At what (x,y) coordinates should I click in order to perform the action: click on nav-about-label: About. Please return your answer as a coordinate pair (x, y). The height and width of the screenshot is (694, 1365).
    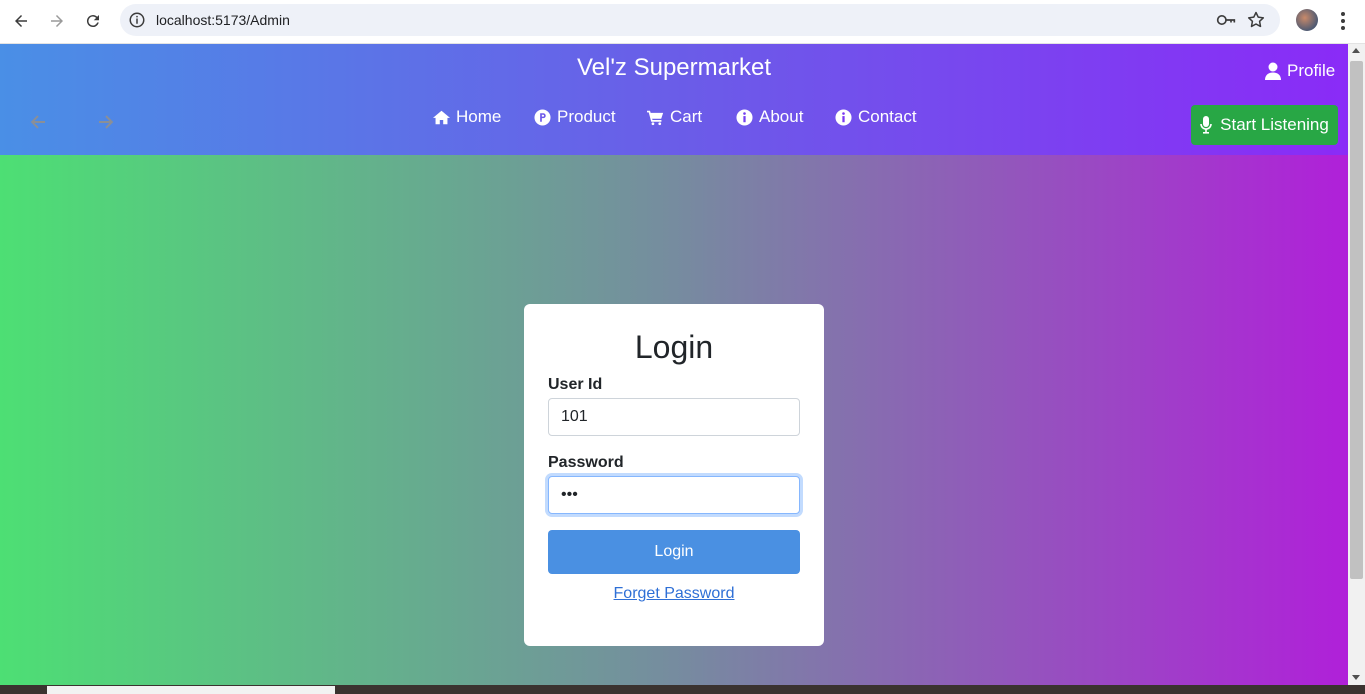
    Looking at the image, I should click on (781, 116).